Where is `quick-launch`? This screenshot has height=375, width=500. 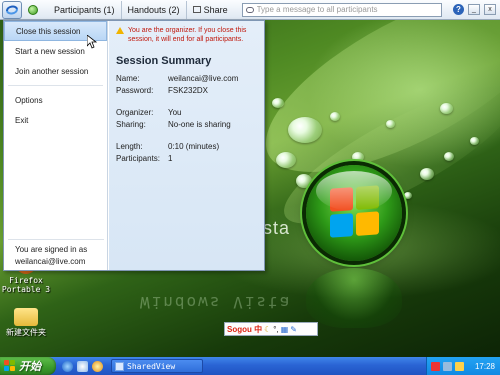
quick-launch is located at coordinates (82, 366).